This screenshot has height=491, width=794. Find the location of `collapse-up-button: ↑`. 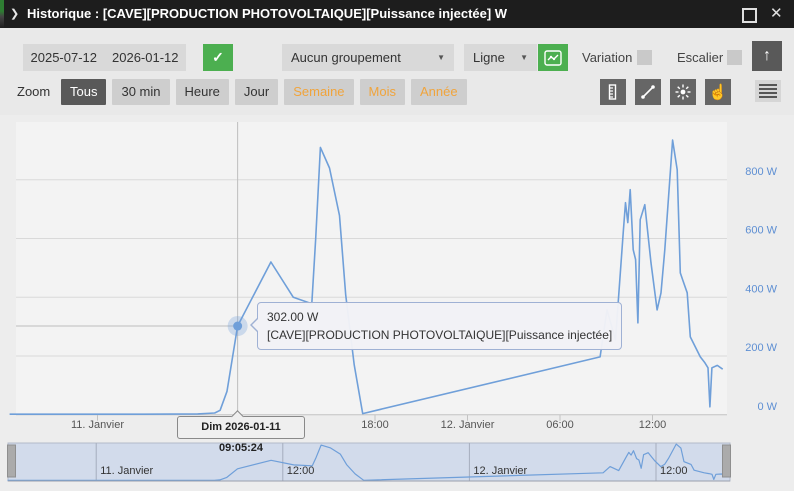

collapse-up-button: ↑ is located at coordinates (767, 56).